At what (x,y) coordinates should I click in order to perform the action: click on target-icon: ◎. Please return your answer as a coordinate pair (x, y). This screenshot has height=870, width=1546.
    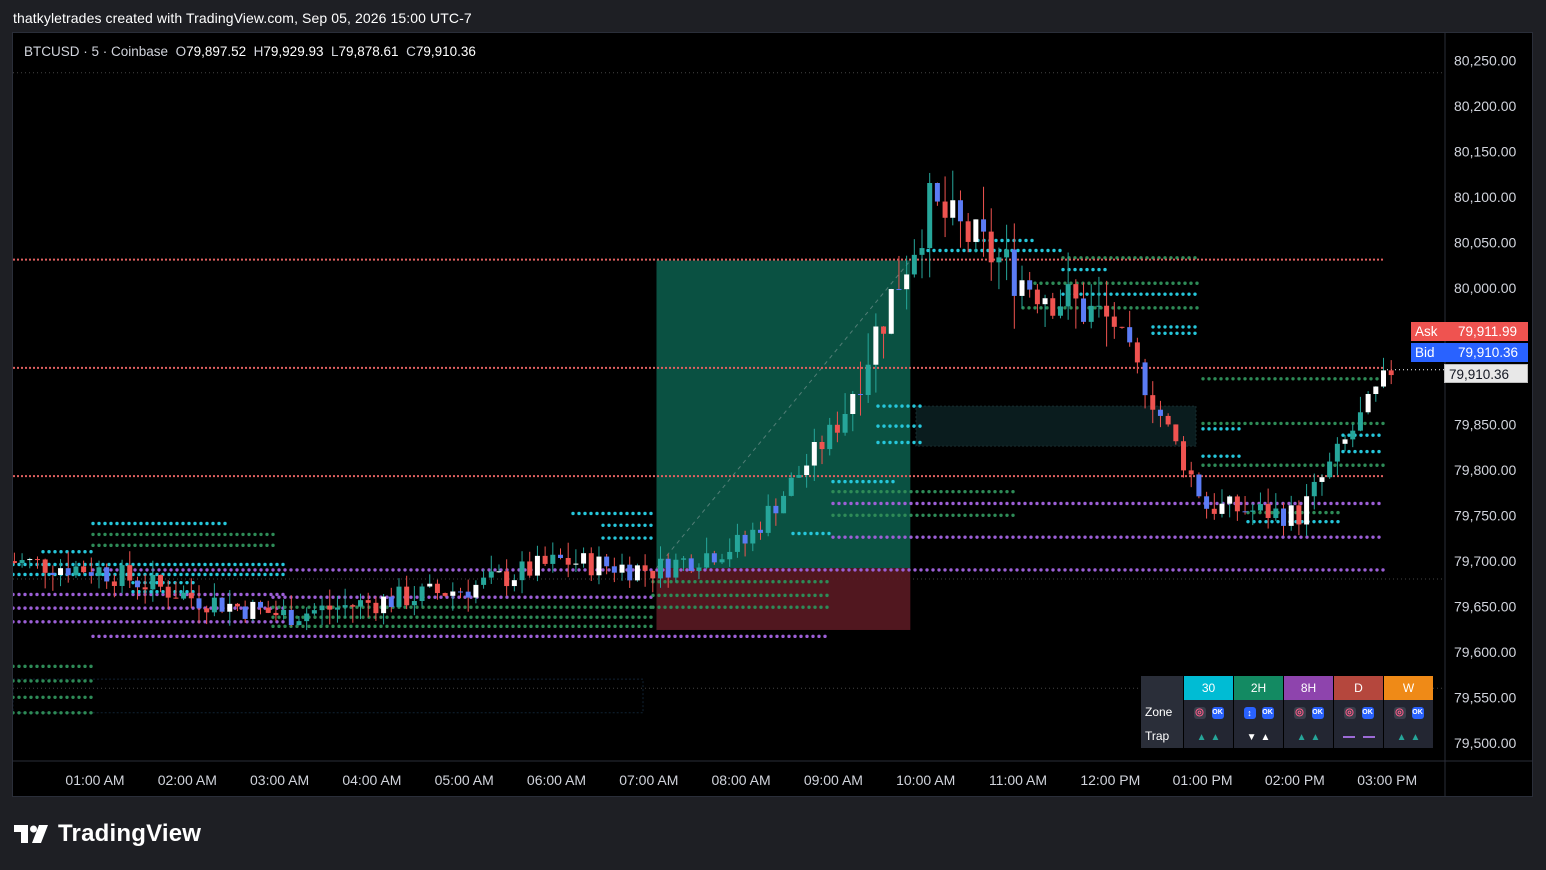
    Looking at the image, I should click on (1199, 712).